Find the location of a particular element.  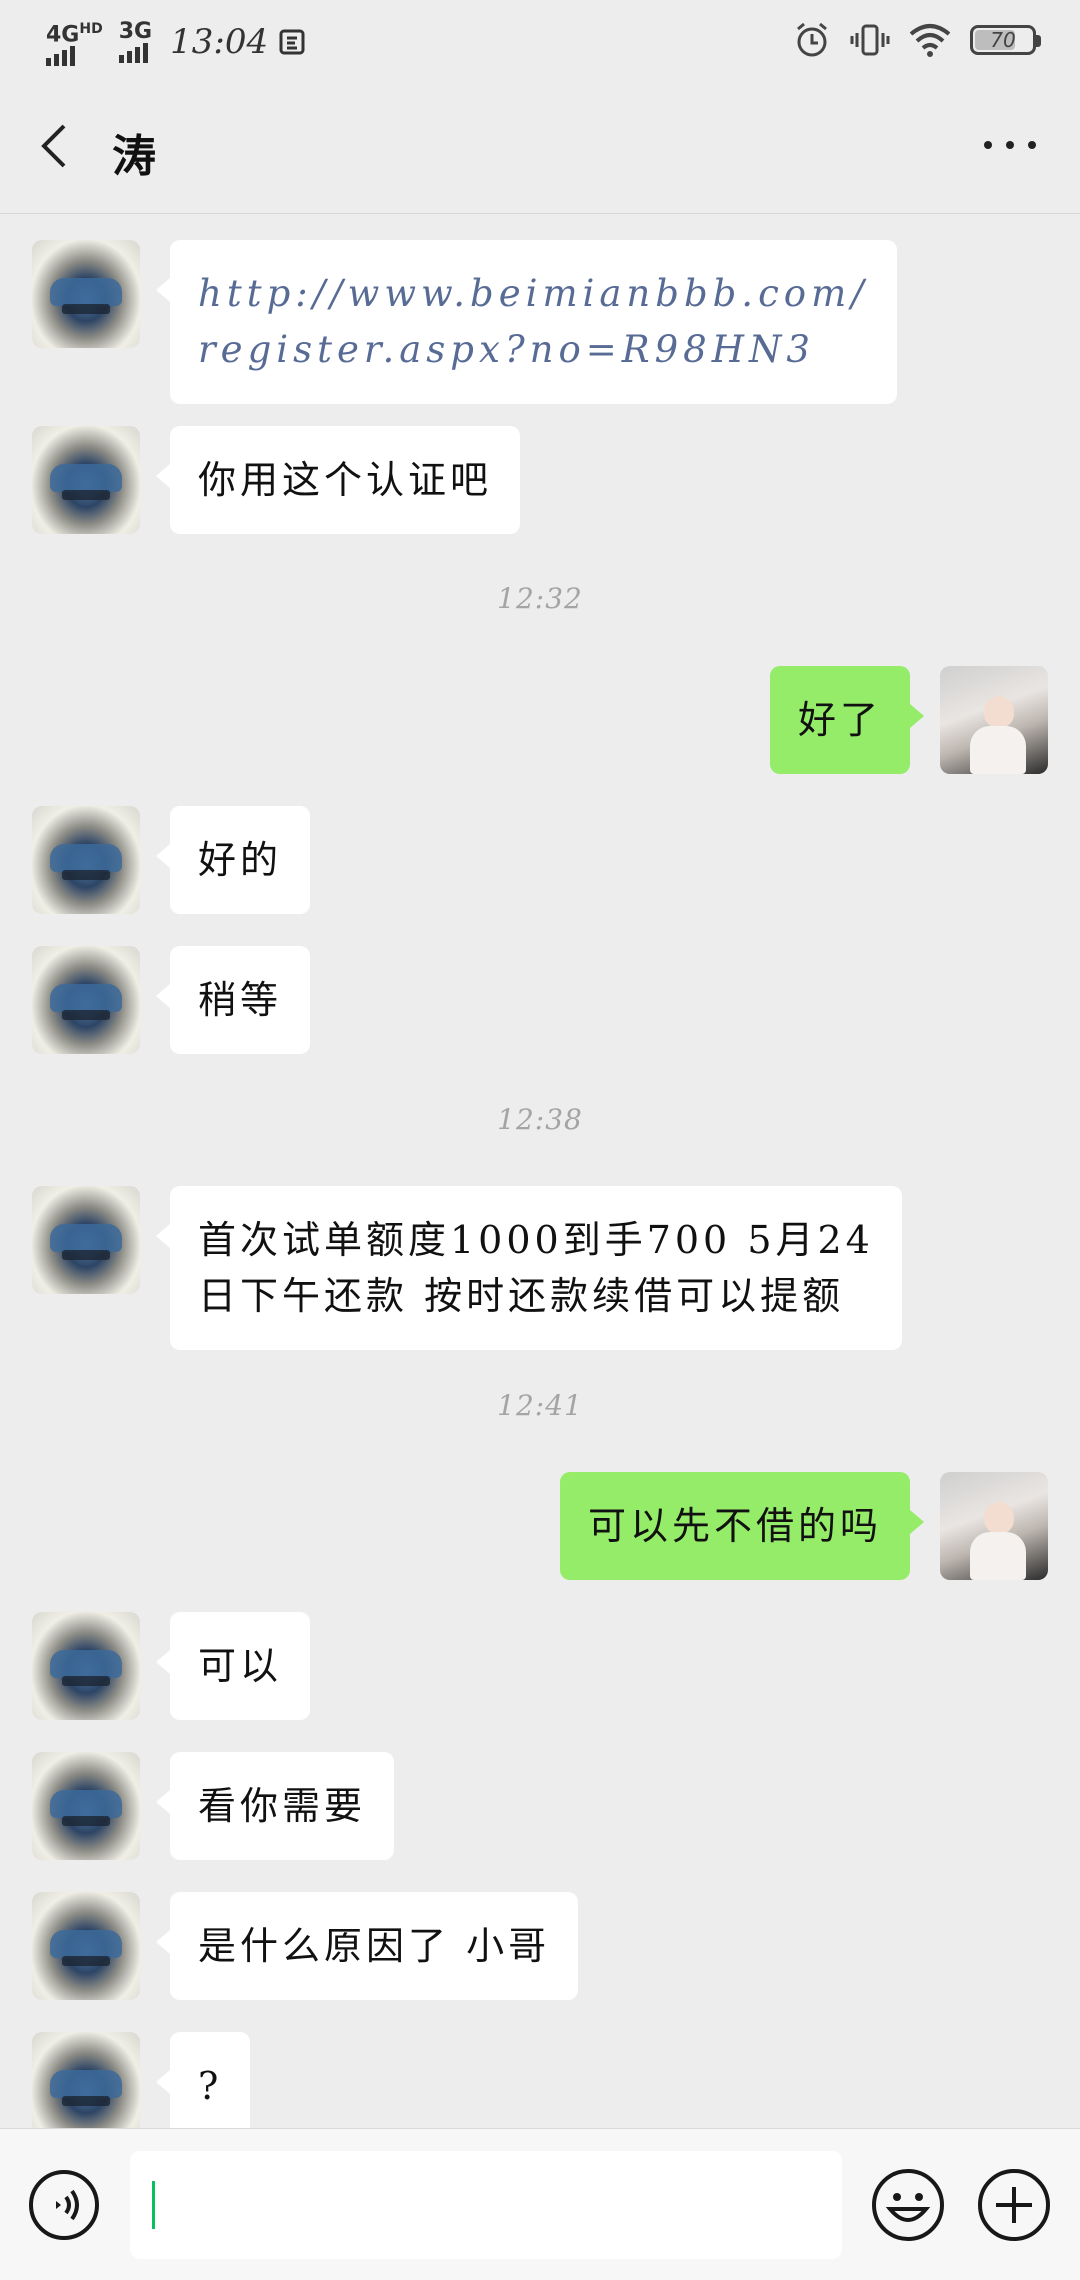

message-row: 是什么原因了 小哥 is located at coordinates (305, 1946).